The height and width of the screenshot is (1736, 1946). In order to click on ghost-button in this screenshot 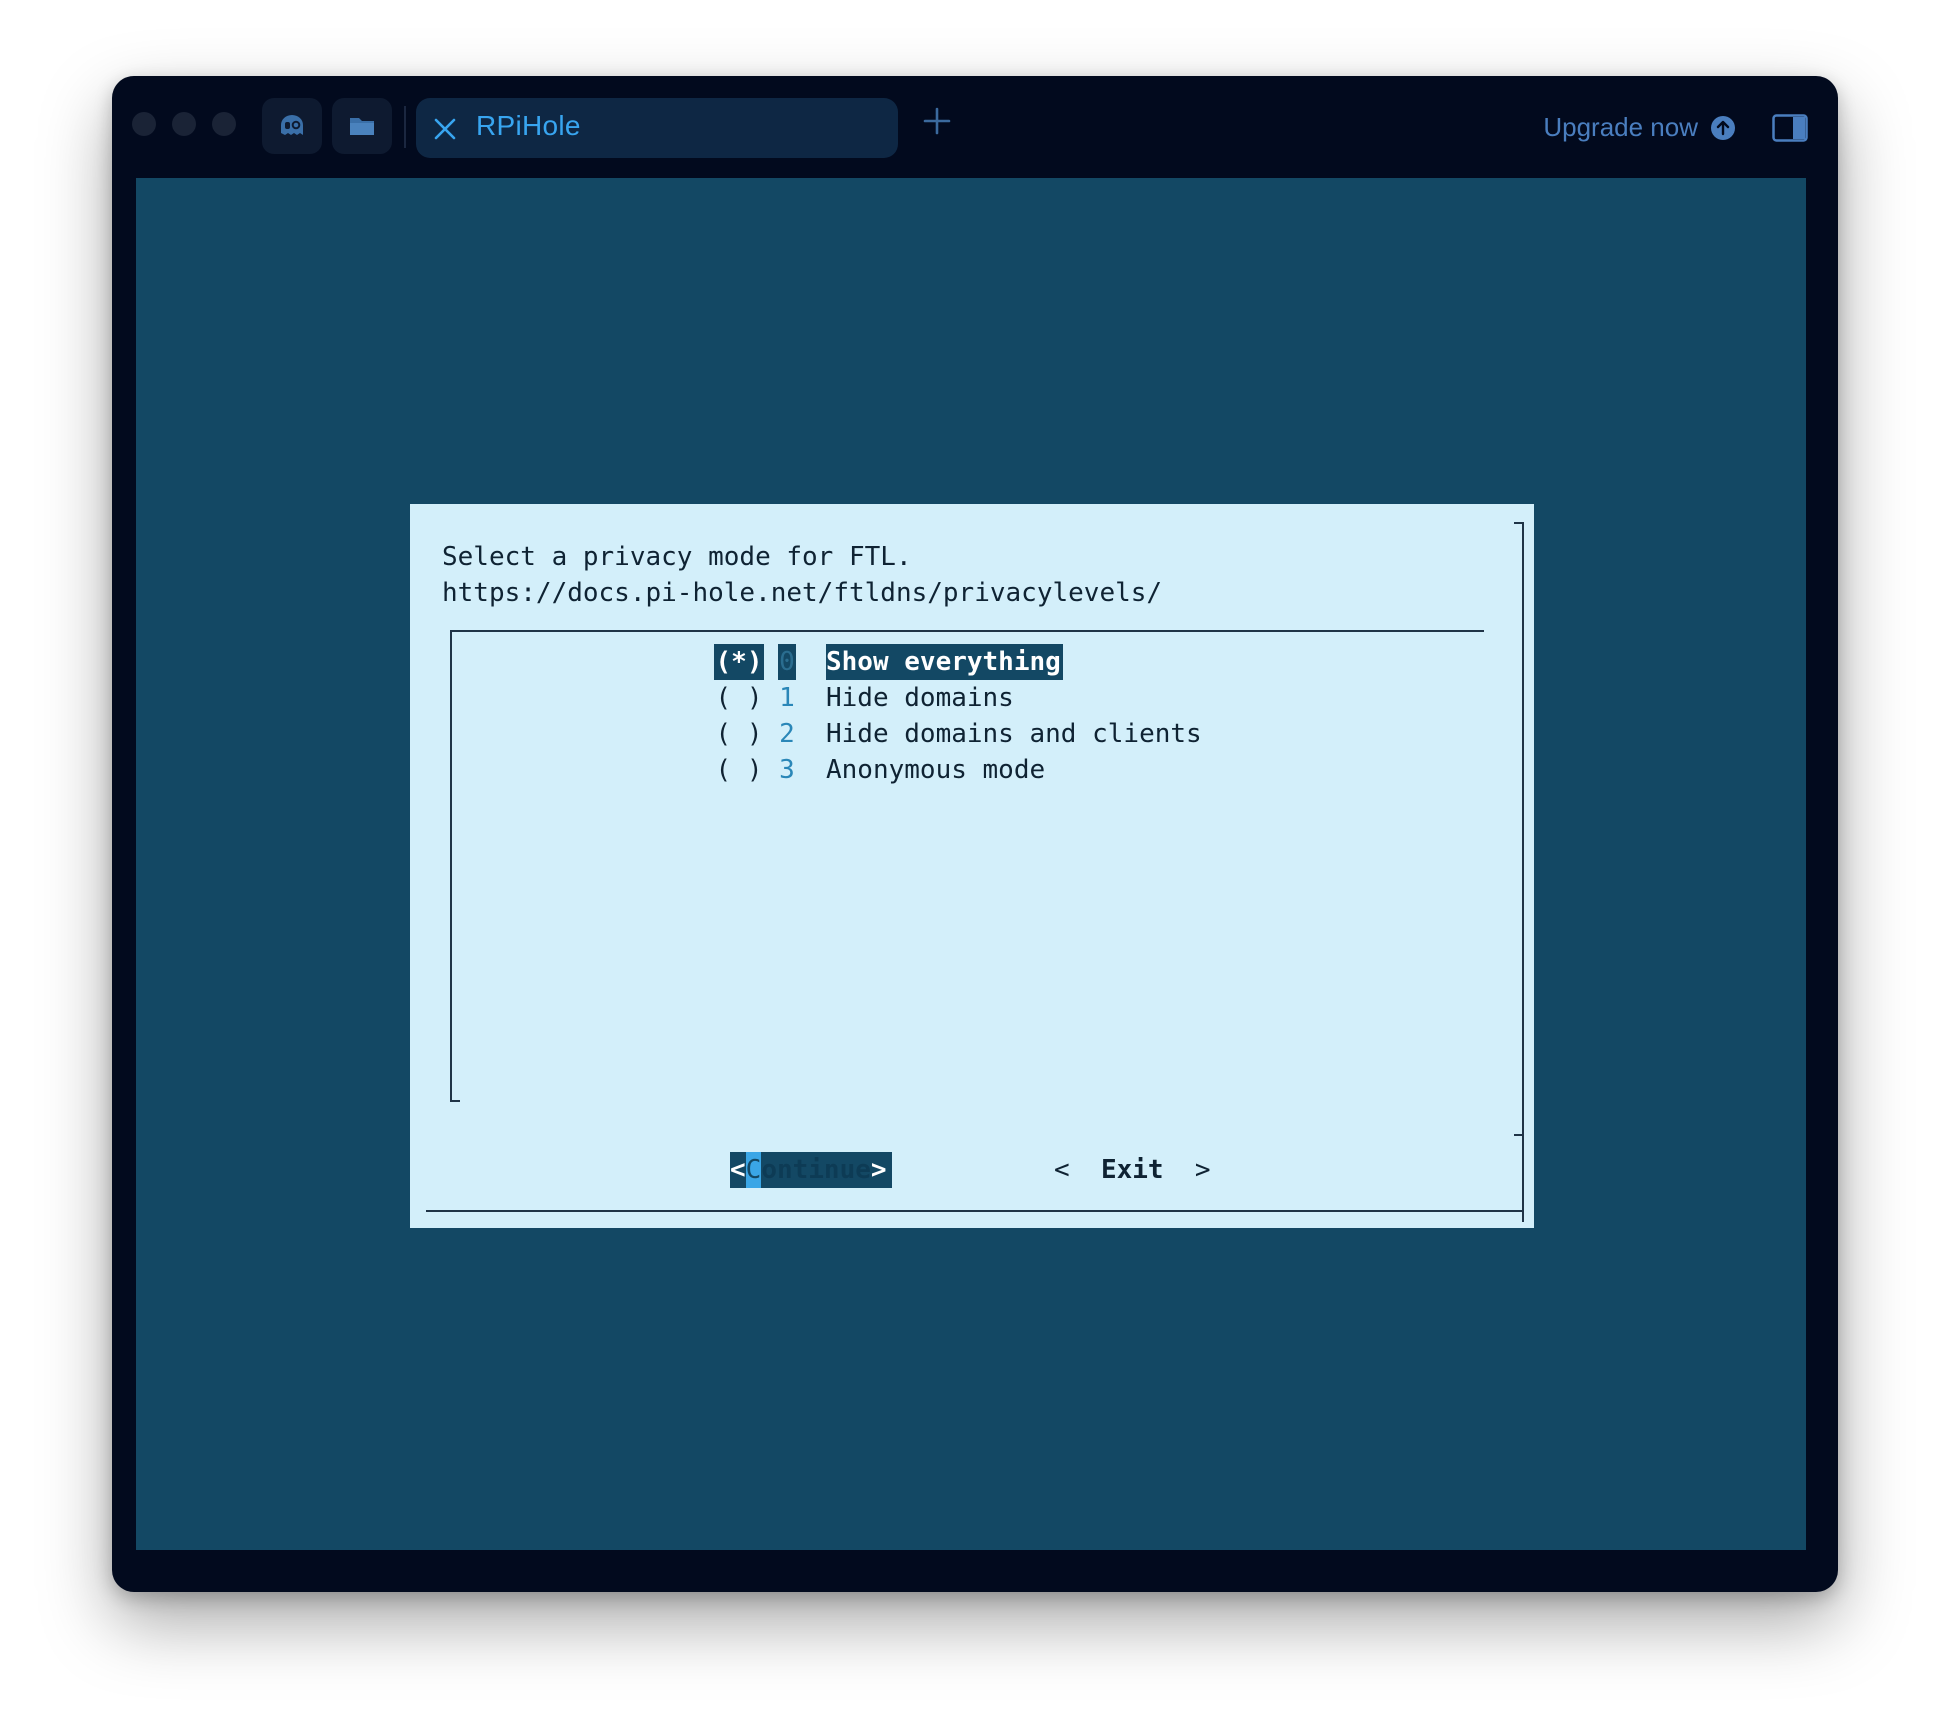, I will do `click(292, 126)`.